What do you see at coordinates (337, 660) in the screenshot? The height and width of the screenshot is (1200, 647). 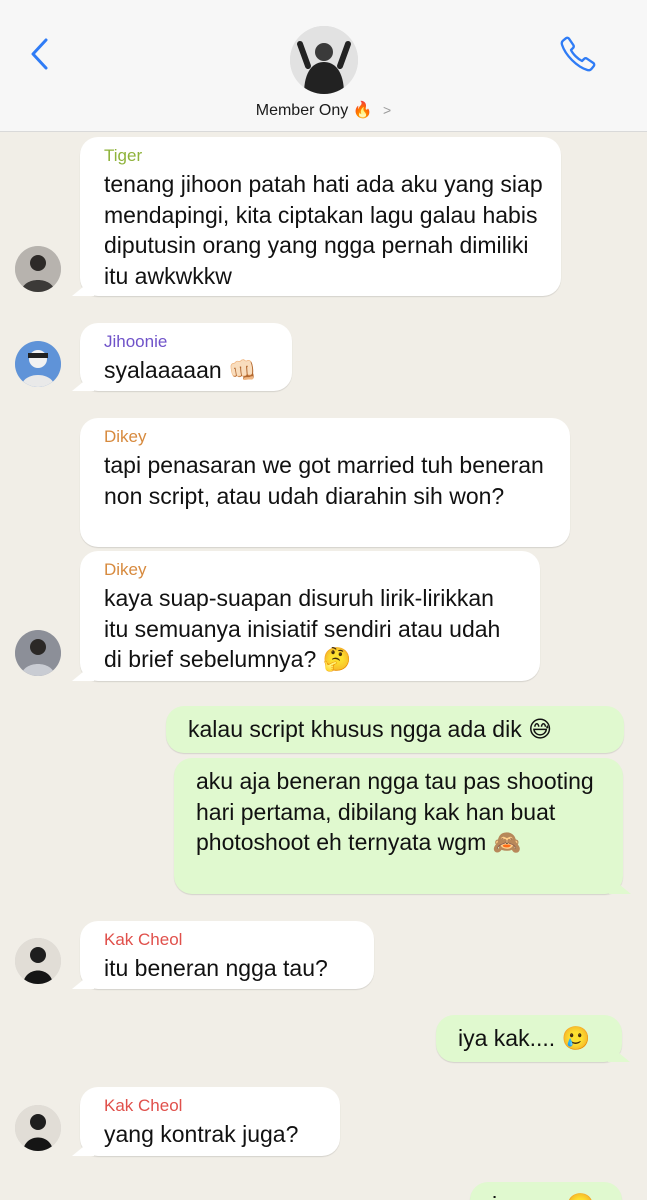 I see `thinking-emoji: 🤔` at bounding box center [337, 660].